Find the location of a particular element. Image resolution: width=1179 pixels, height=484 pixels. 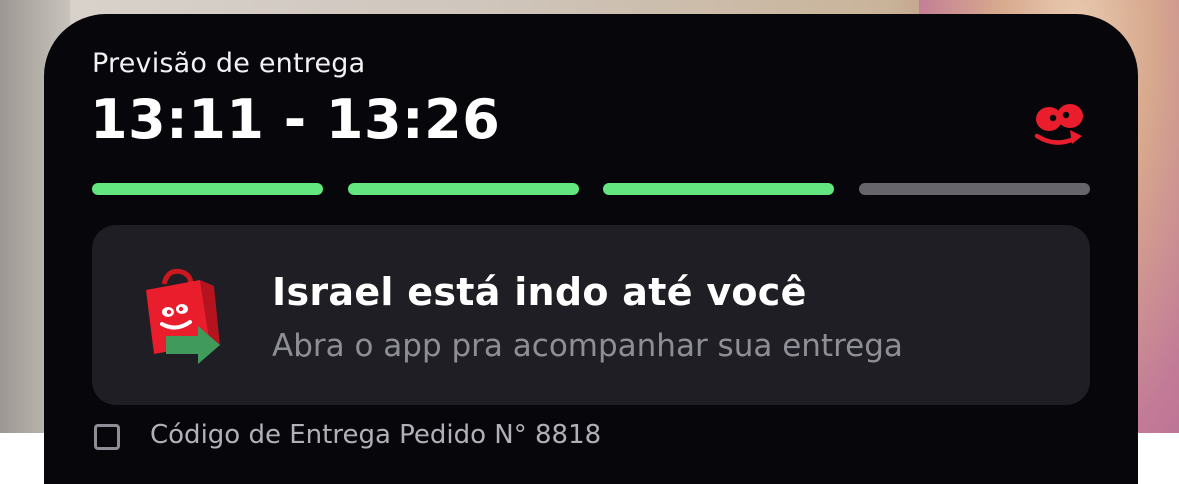

status-title: Israel está indo até você is located at coordinates (539, 292).